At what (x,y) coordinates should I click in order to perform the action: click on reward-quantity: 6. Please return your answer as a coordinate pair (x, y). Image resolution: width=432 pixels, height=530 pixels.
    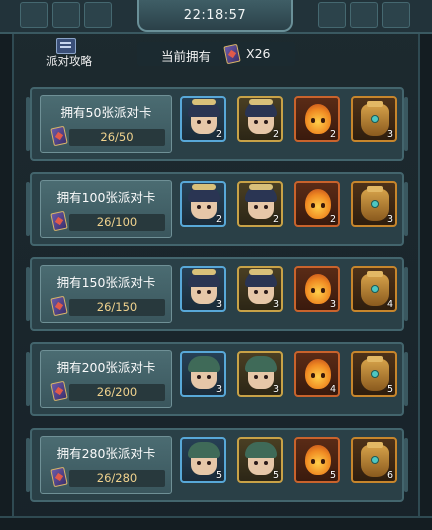
    Looking at the image, I should click on (389, 475).